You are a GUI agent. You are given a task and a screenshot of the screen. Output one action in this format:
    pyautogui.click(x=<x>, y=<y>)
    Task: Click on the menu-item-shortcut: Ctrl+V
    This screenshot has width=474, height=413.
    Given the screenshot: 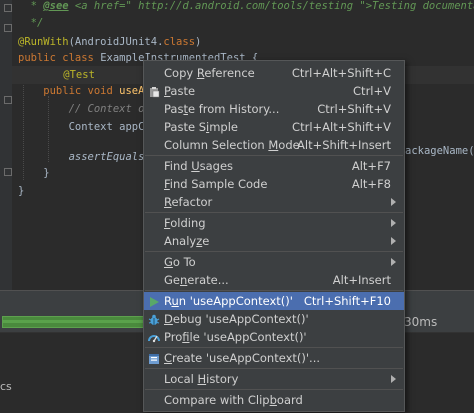 What is the action you would take?
    pyautogui.click(x=372, y=91)
    